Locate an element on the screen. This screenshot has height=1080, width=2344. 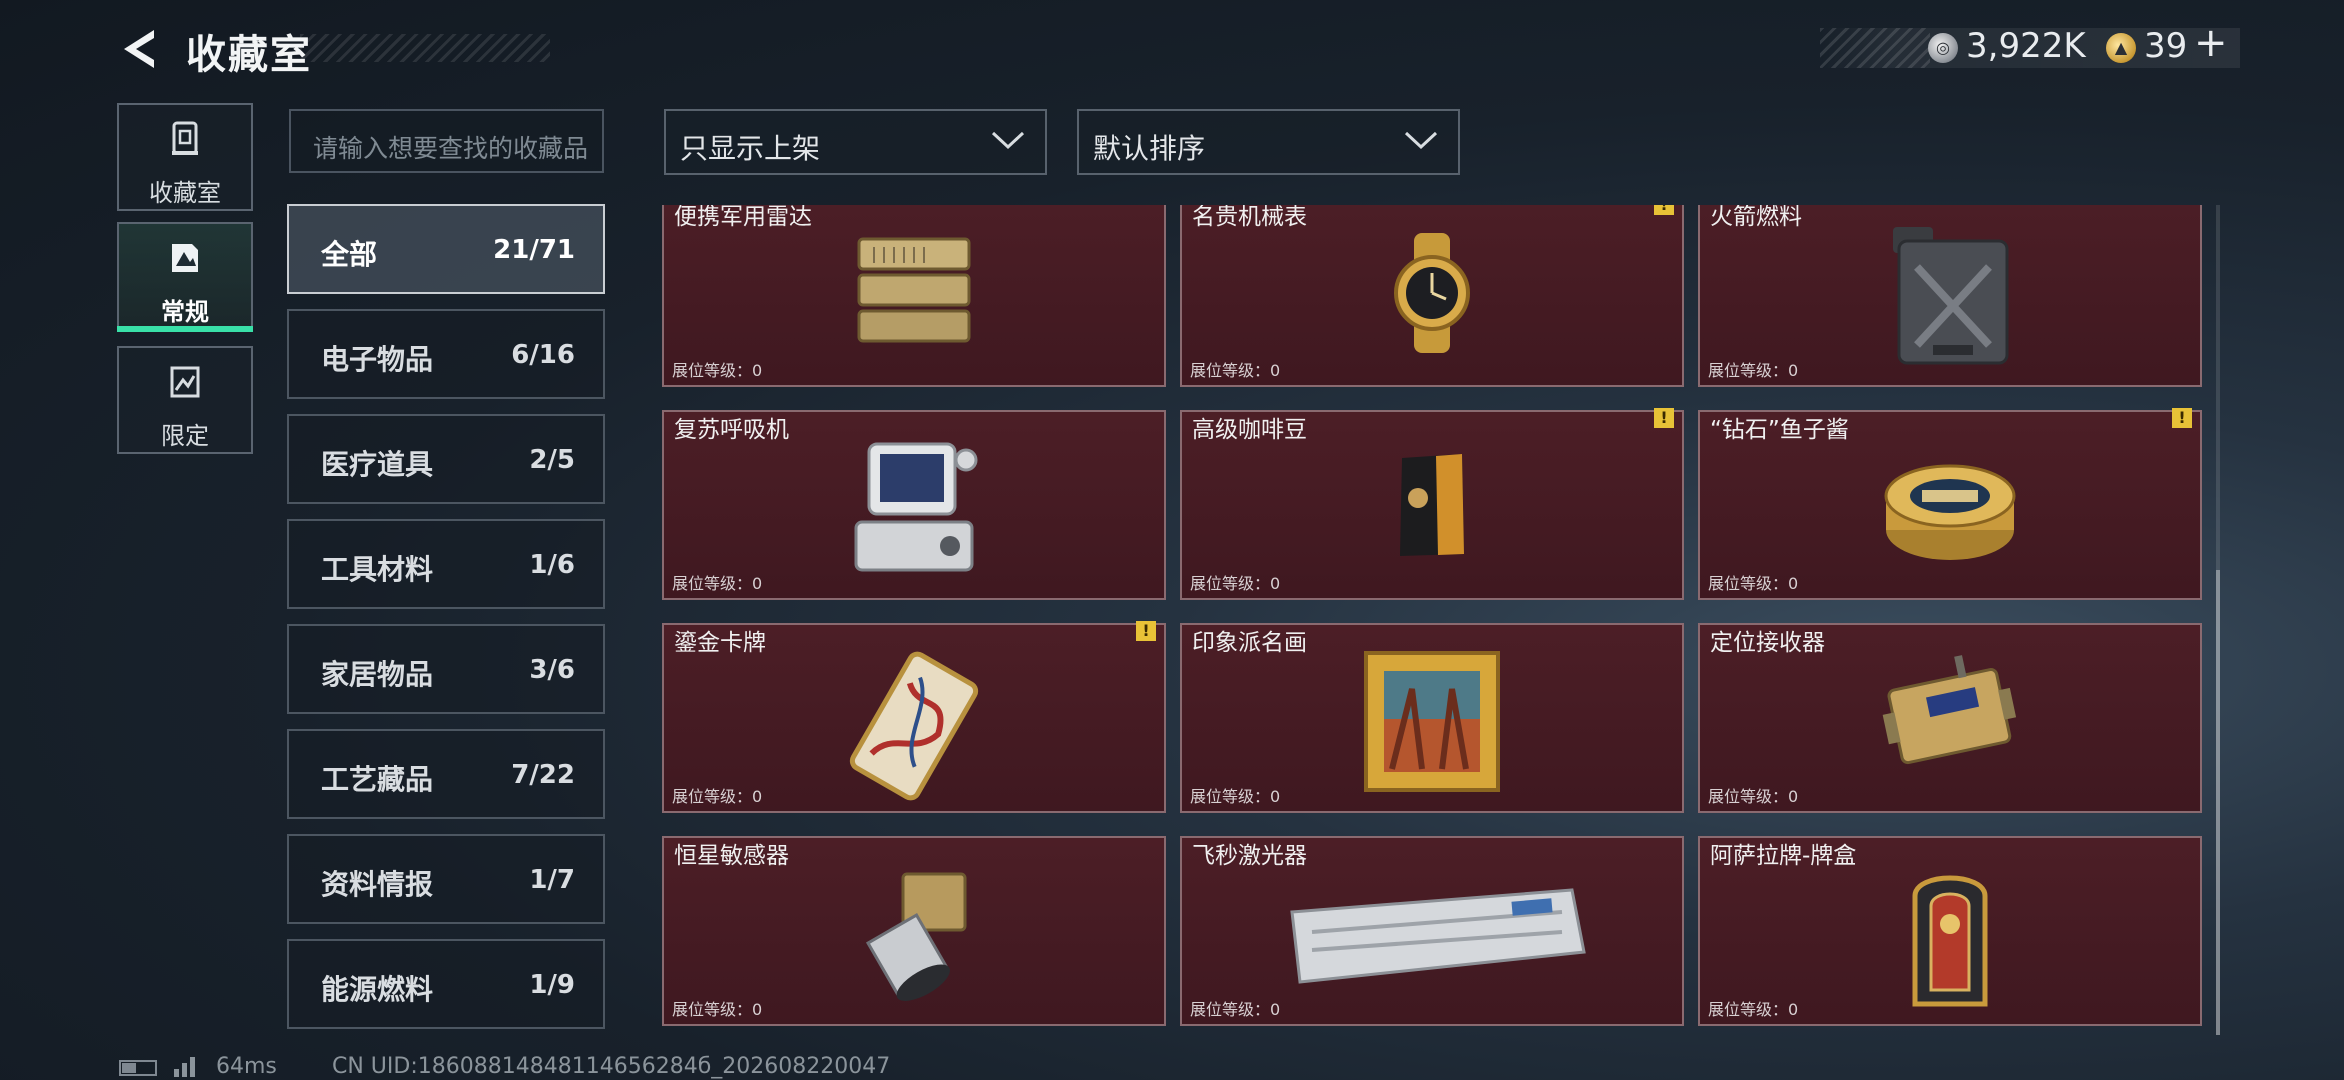
category-name: 资料情报 is located at coordinates (377, 884).